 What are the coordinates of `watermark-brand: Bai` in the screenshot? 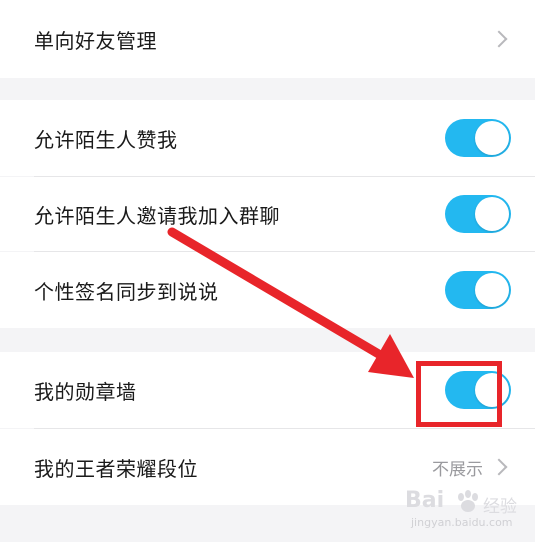 It's located at (425, 500).